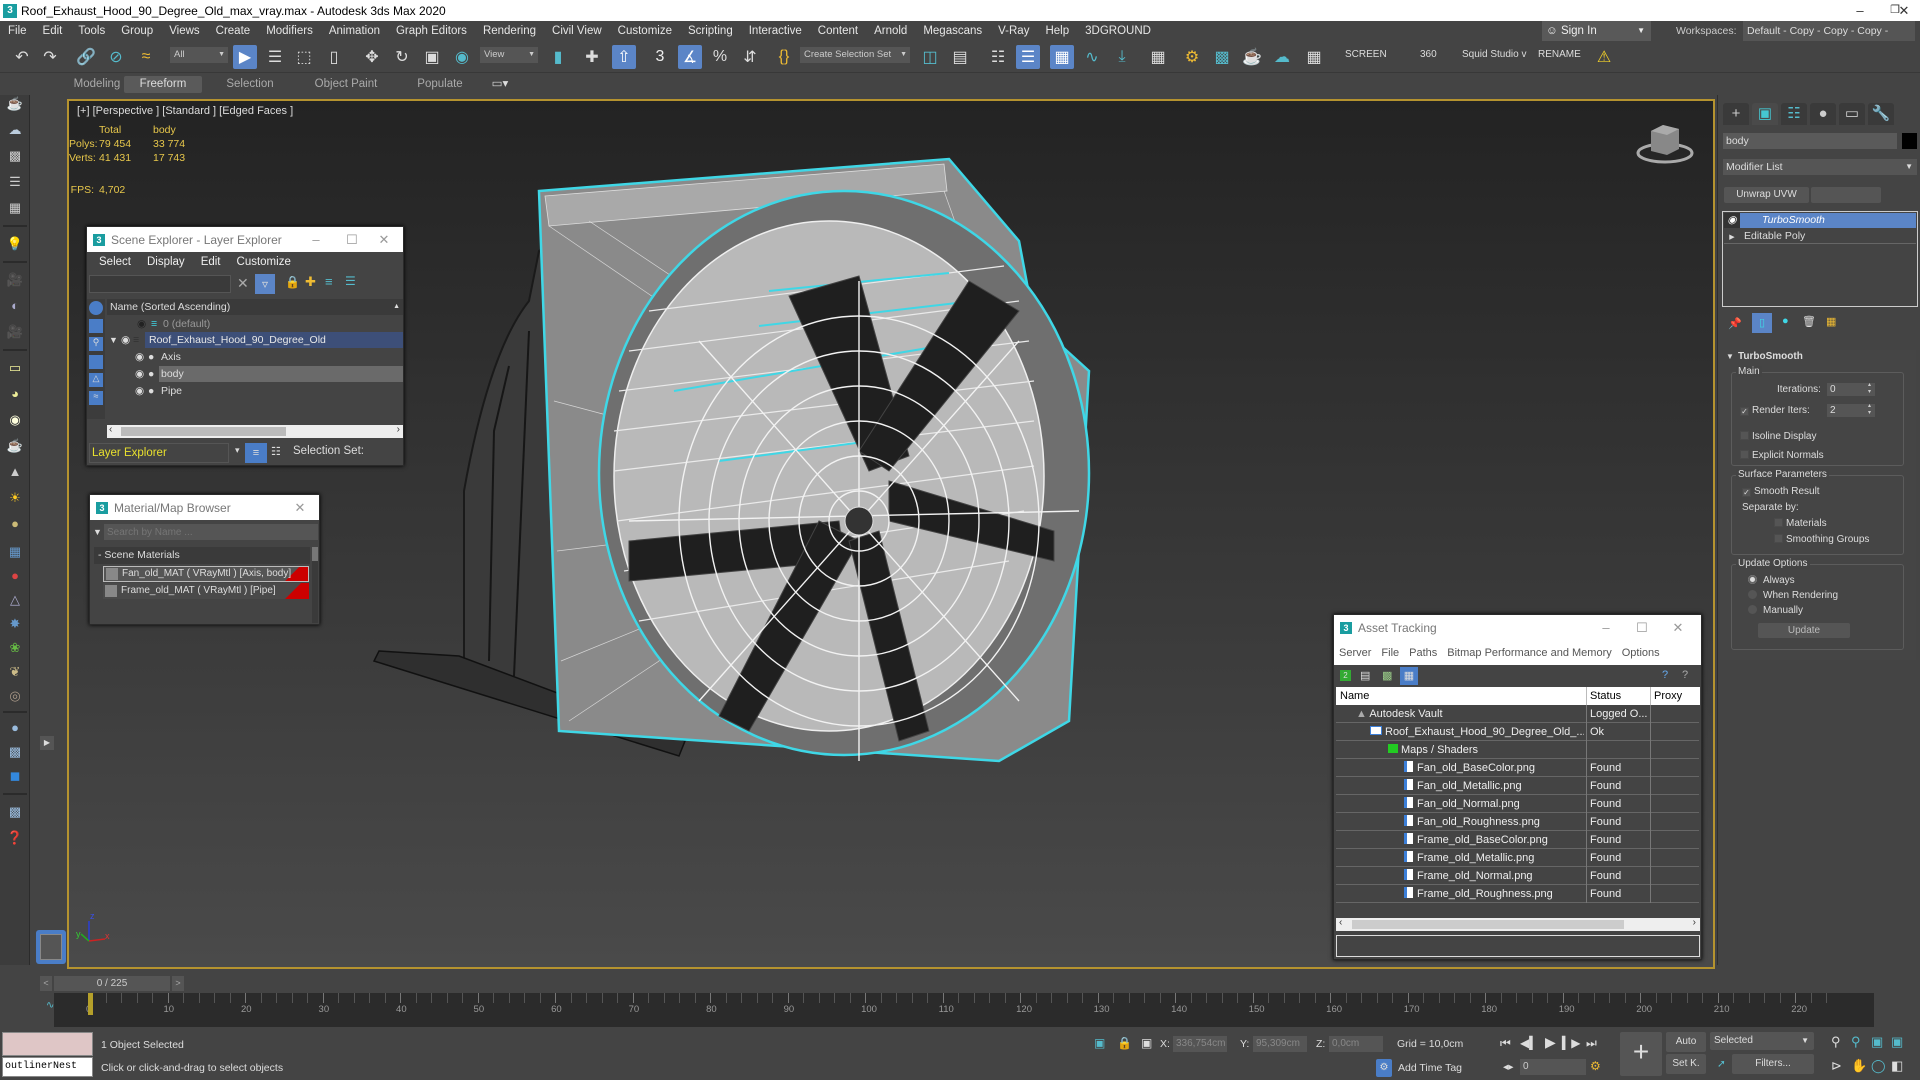 The height and width of the screenshot is (1080, 1920). Describe the element at coordinates (1732, 220) in the screenshot. I see `eye-icon: ◉` at that location.